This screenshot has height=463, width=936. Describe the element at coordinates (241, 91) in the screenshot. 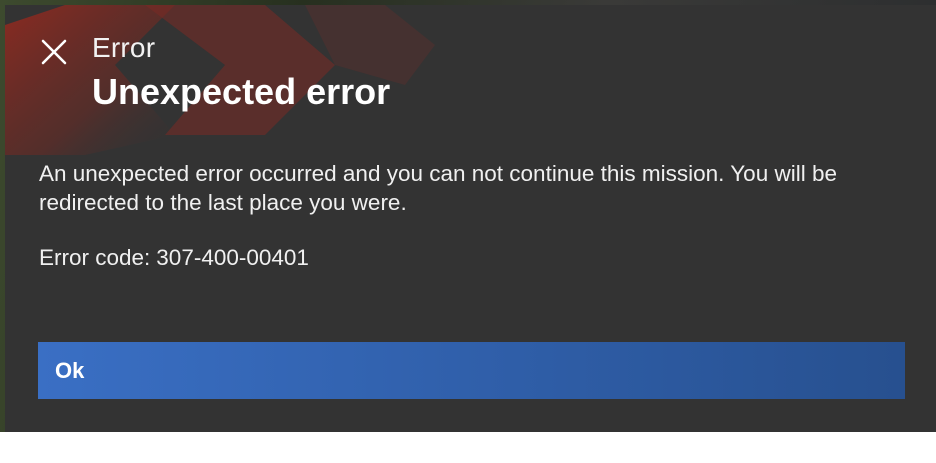

I see `dialog-title: Unexpected error` at that location.